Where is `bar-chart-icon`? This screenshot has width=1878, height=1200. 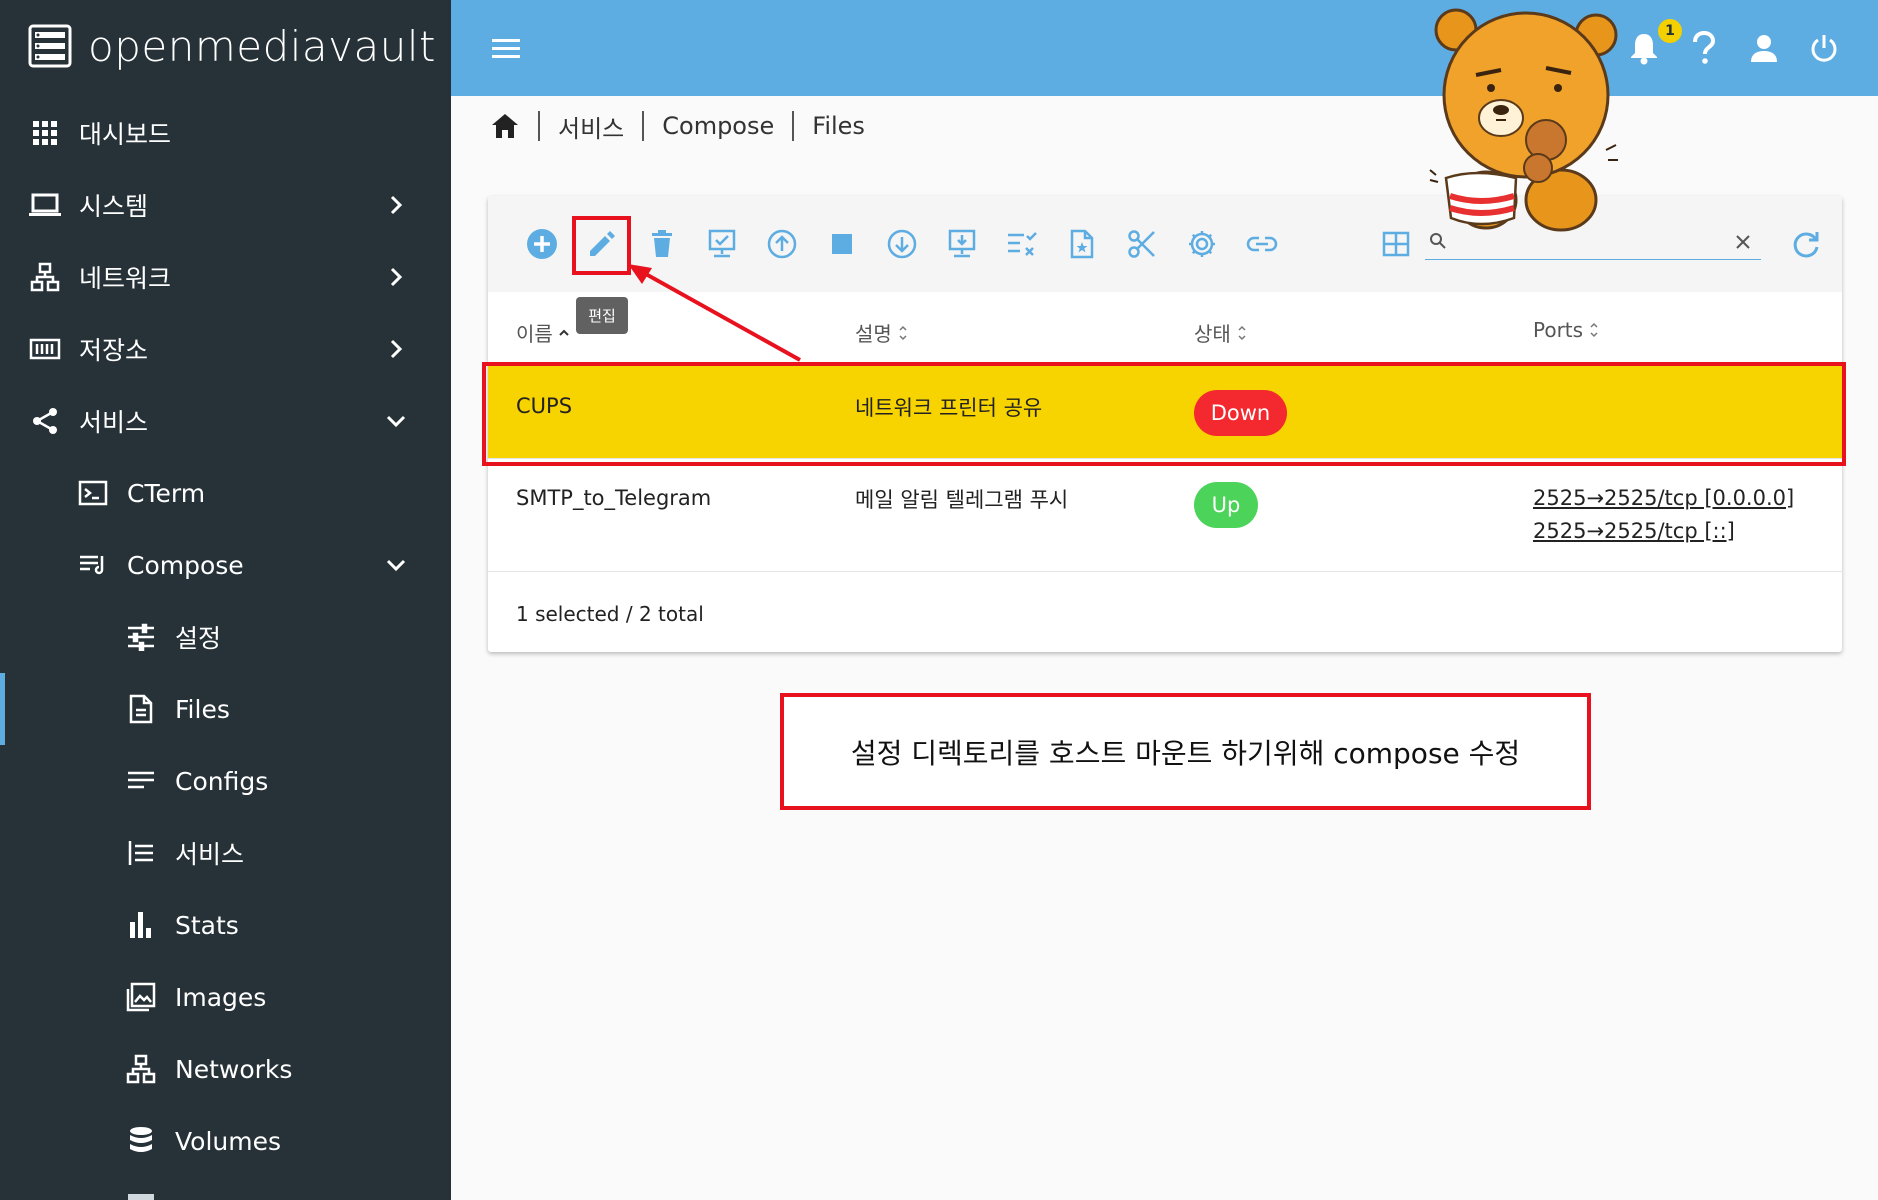
bar-chart-icon is located at coordinates (141, 925).